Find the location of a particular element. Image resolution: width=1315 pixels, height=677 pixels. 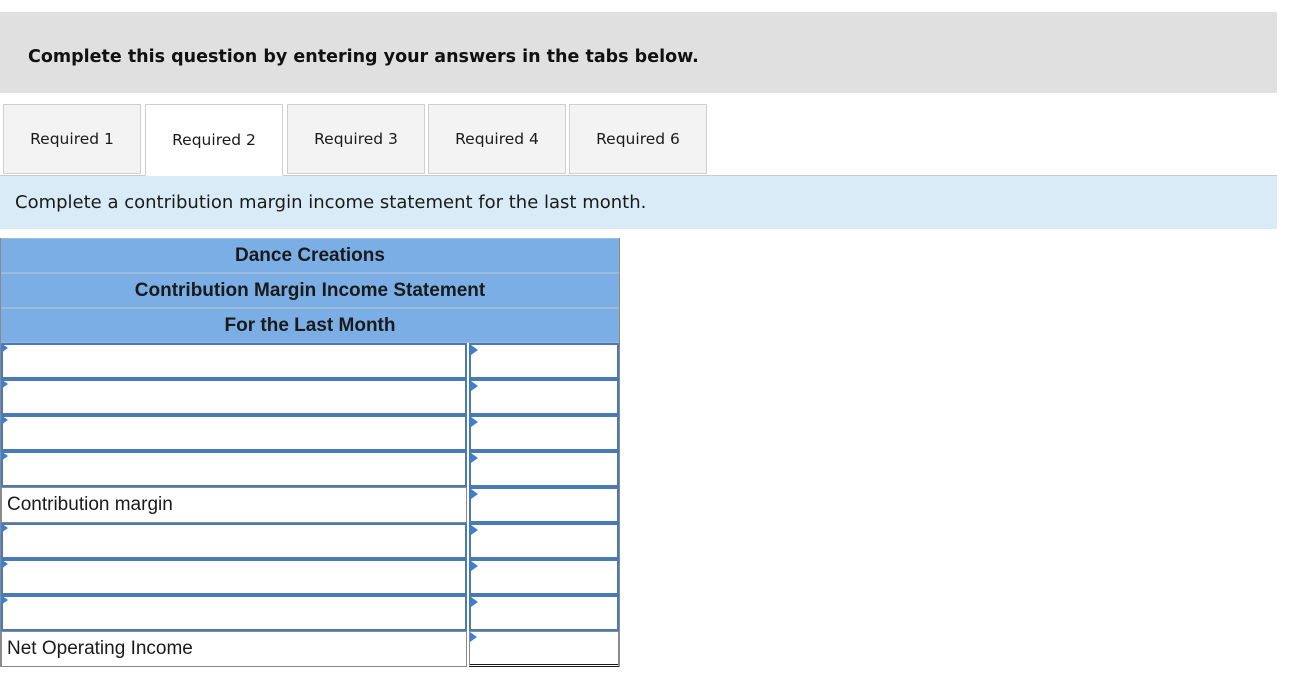

row-7-amount-marker-icon is located at coordinates (474, 566).